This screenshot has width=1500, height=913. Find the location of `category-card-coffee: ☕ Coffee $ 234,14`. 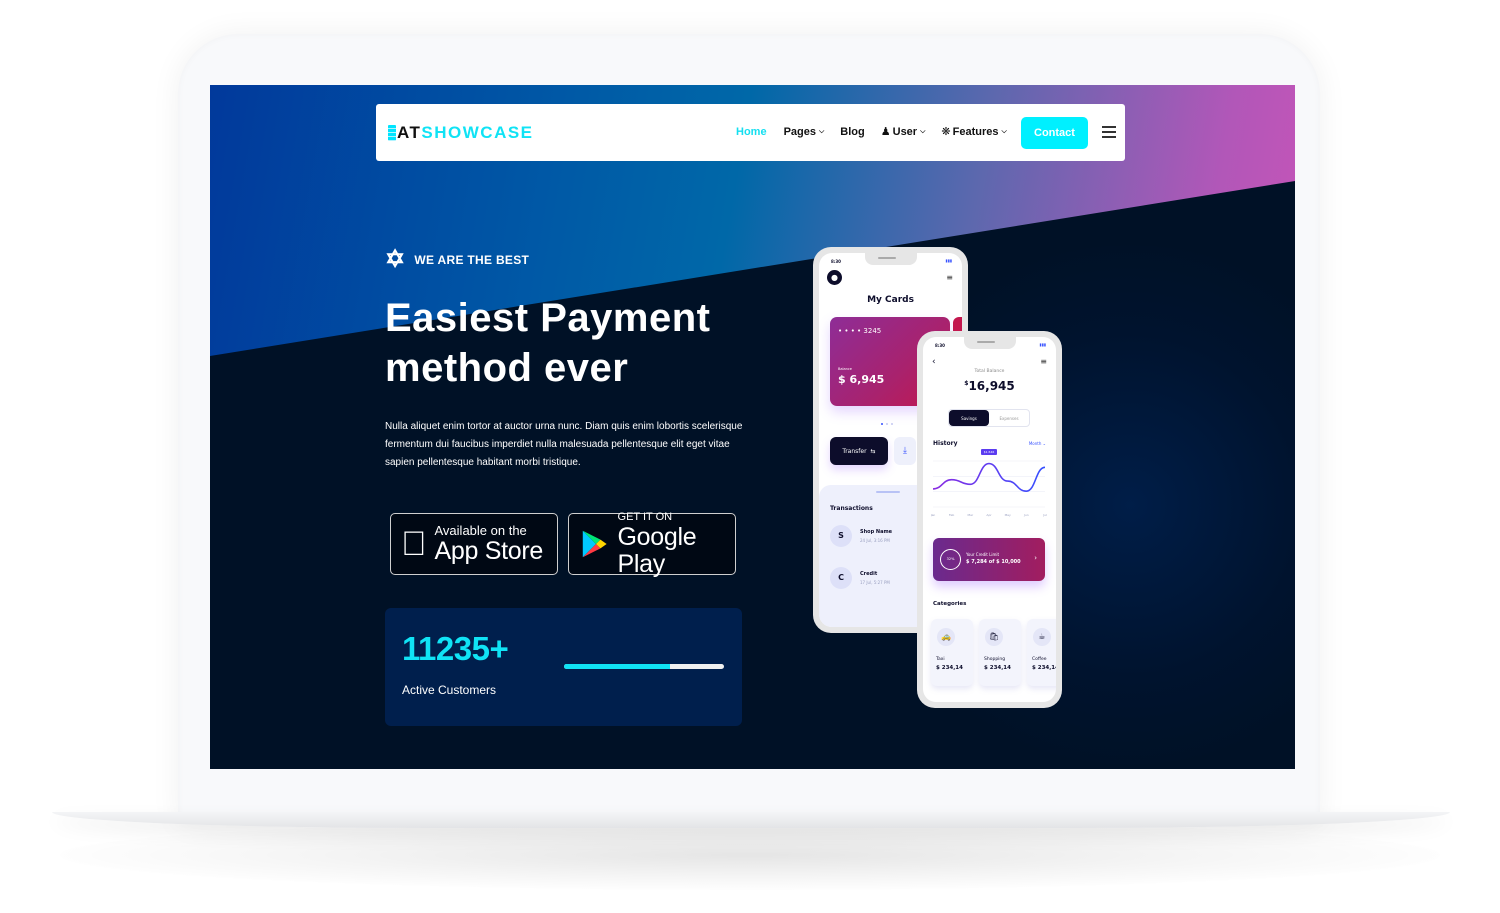

category-card-coffee: ☕ Coffee $ 234,14 is located at coordinates (1041, 652).